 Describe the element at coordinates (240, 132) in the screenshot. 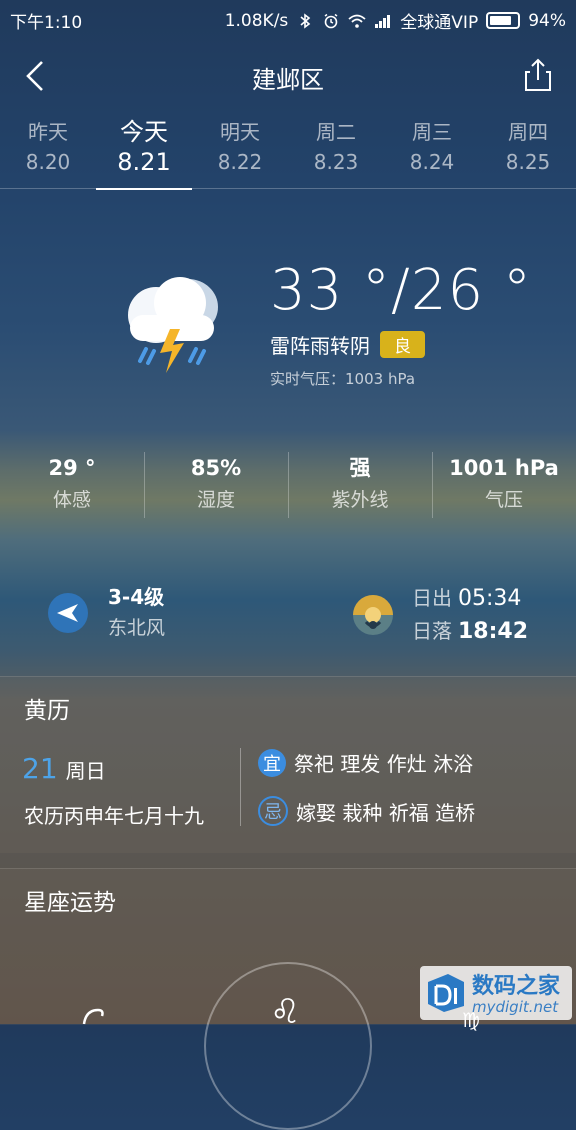

I see `tab-day-name: 明天` at that location.